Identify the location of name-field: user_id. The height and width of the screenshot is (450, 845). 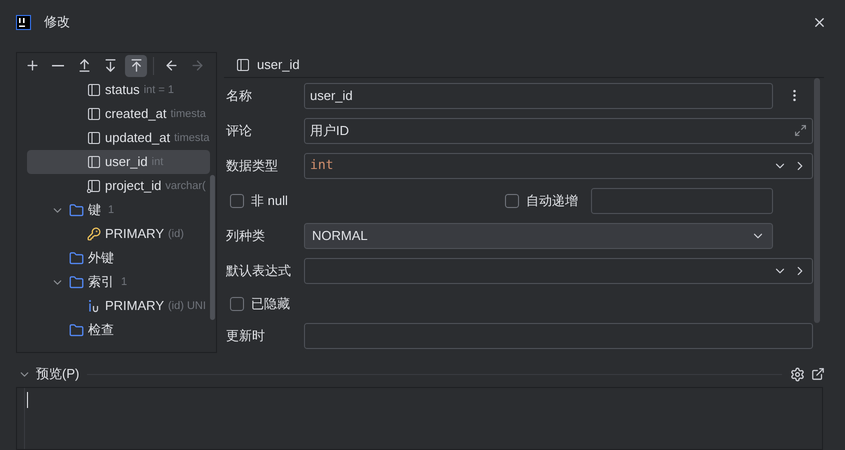
(538, 95).